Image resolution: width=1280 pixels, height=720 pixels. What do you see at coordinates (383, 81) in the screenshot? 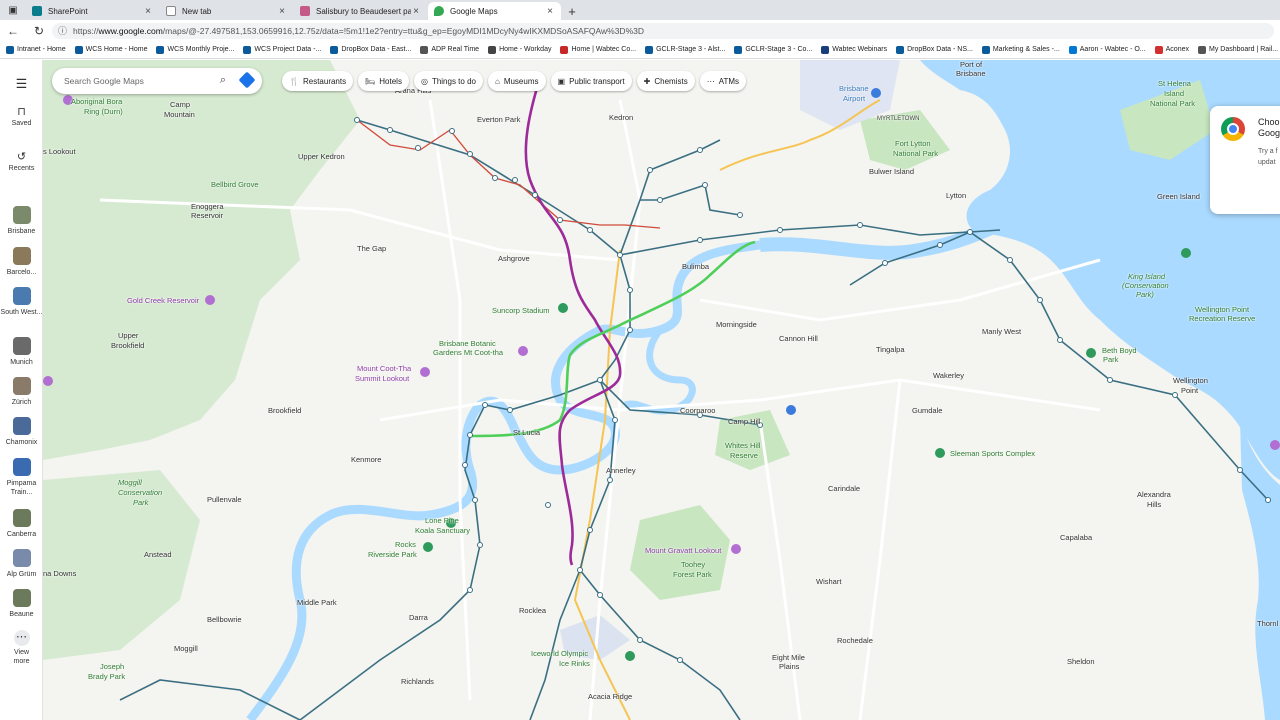
I see `chip-hotels: 🛏 Hotels` at bounding box center [383, 81].